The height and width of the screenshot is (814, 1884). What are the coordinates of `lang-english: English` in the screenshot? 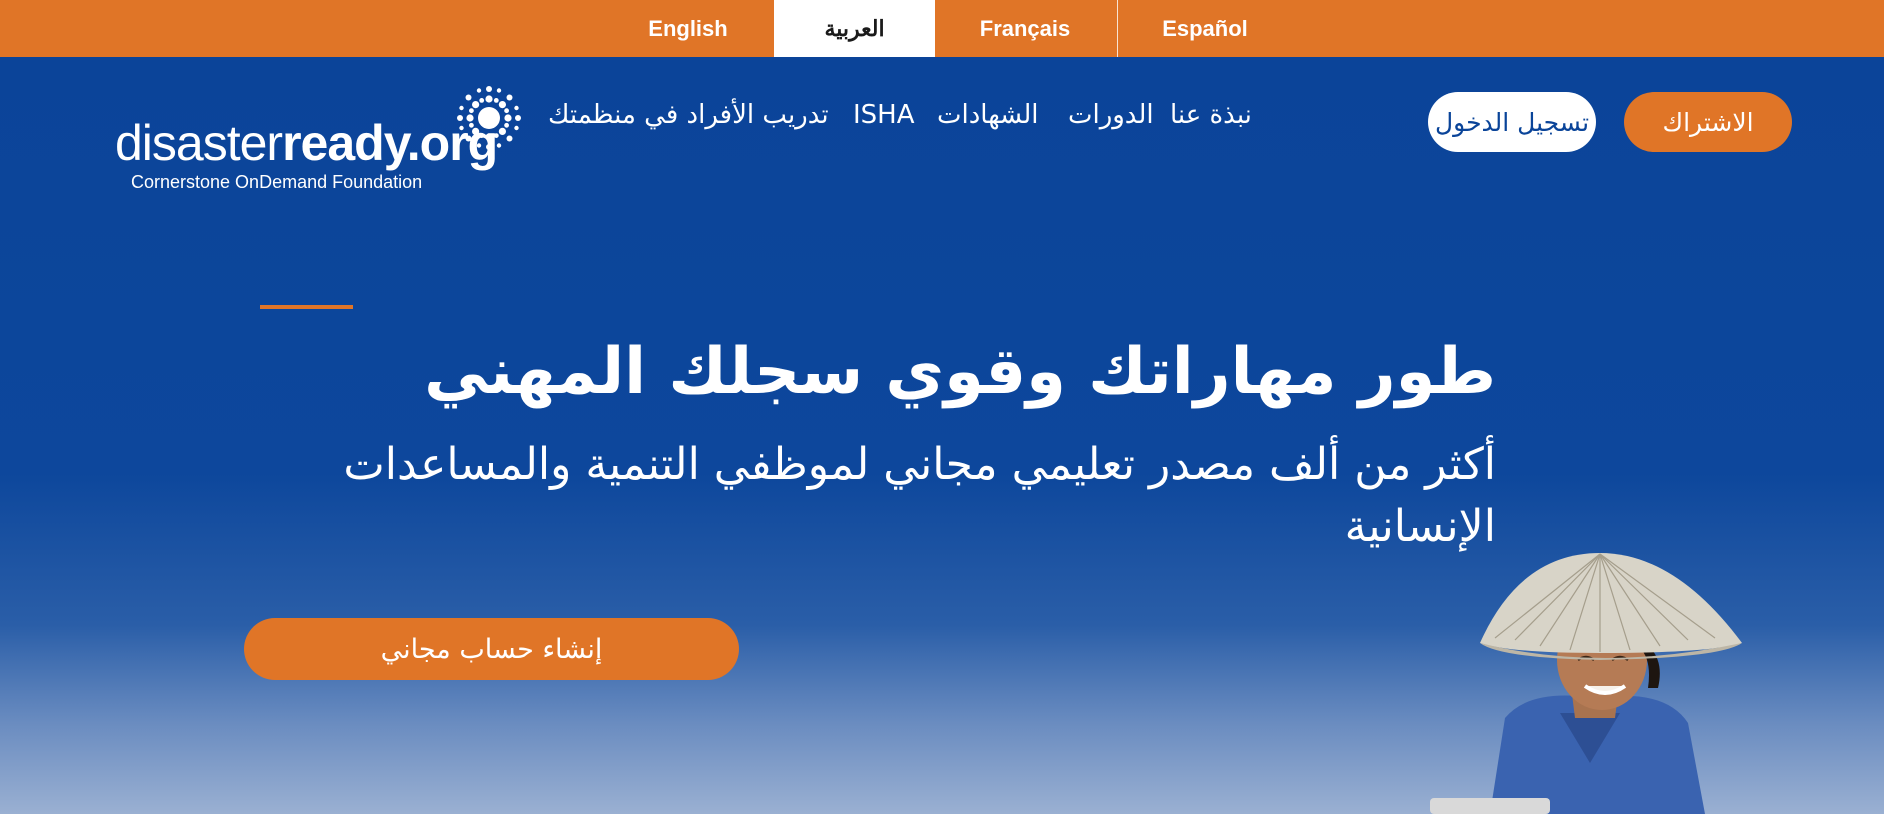 It's located at (688, 28).